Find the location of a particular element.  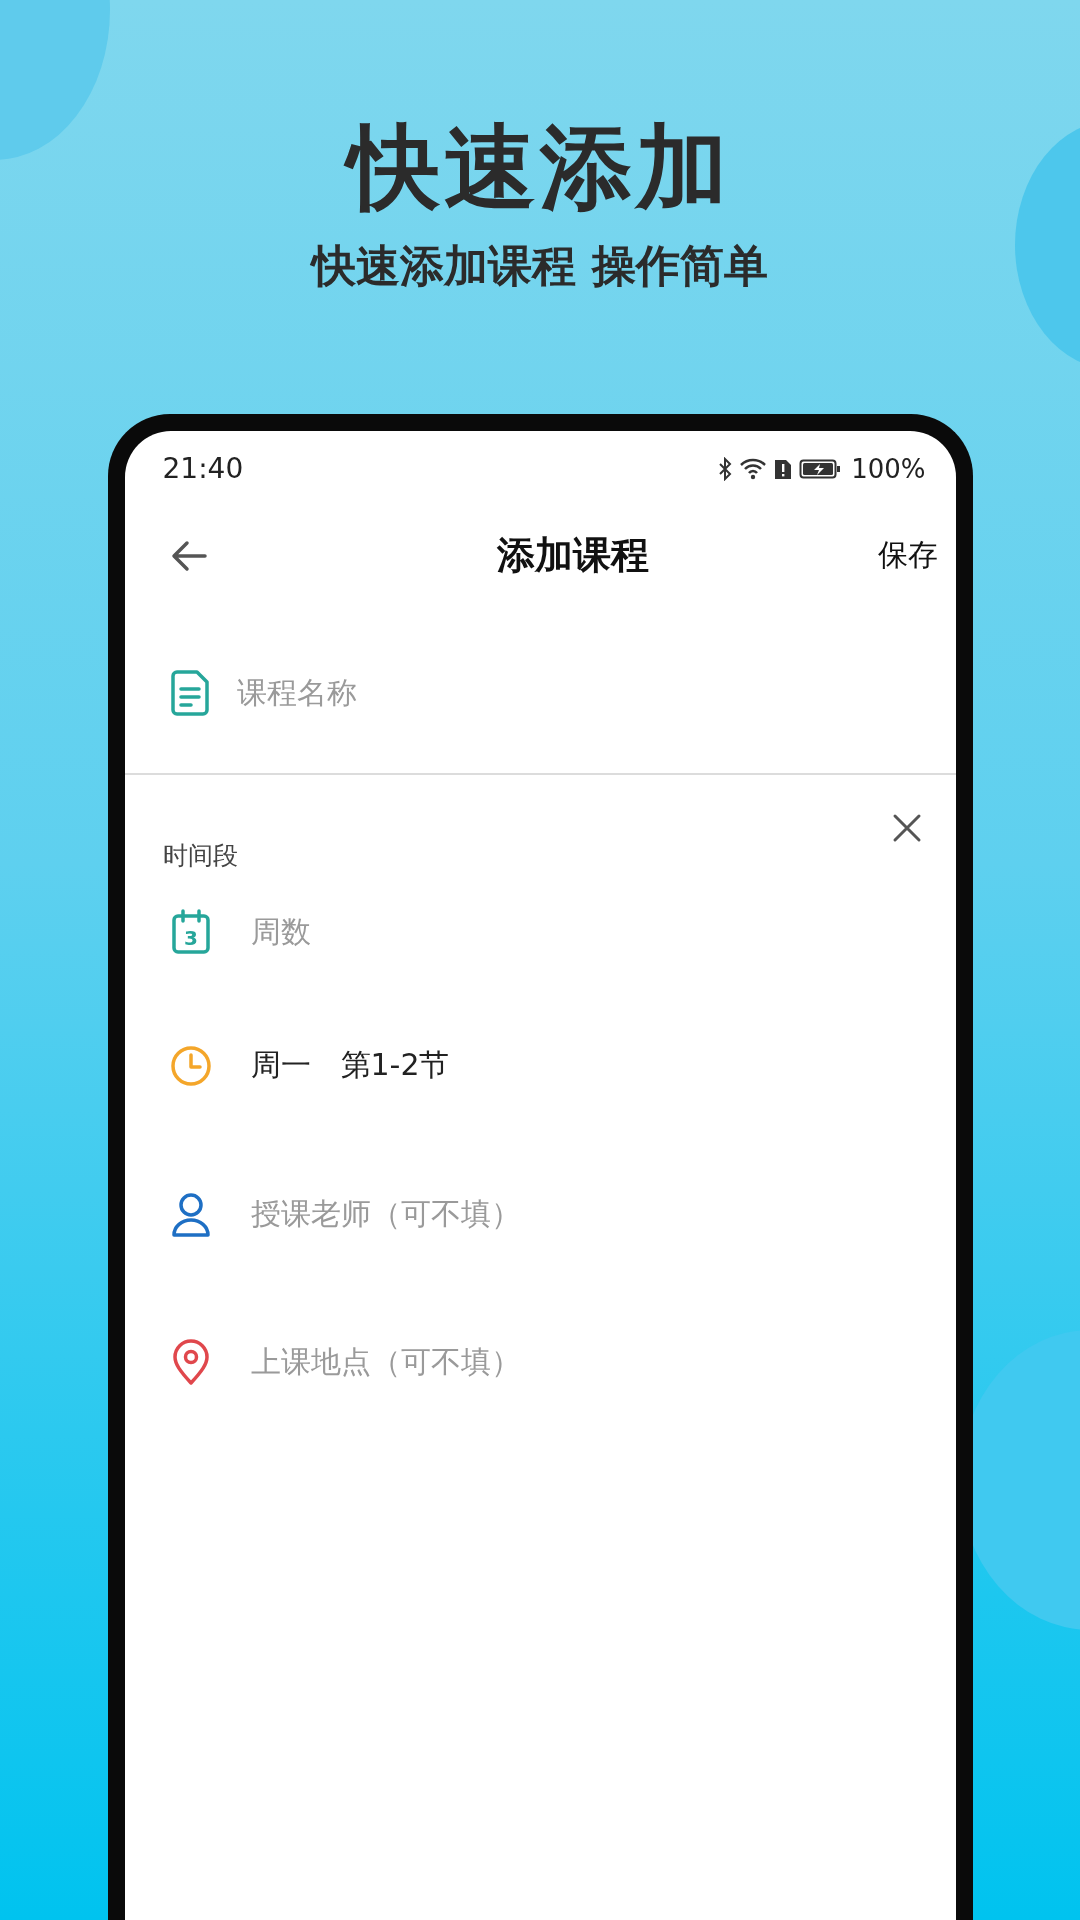

subheadline: 快速添加课程 操作简单 is located at coordinates (540, 265).